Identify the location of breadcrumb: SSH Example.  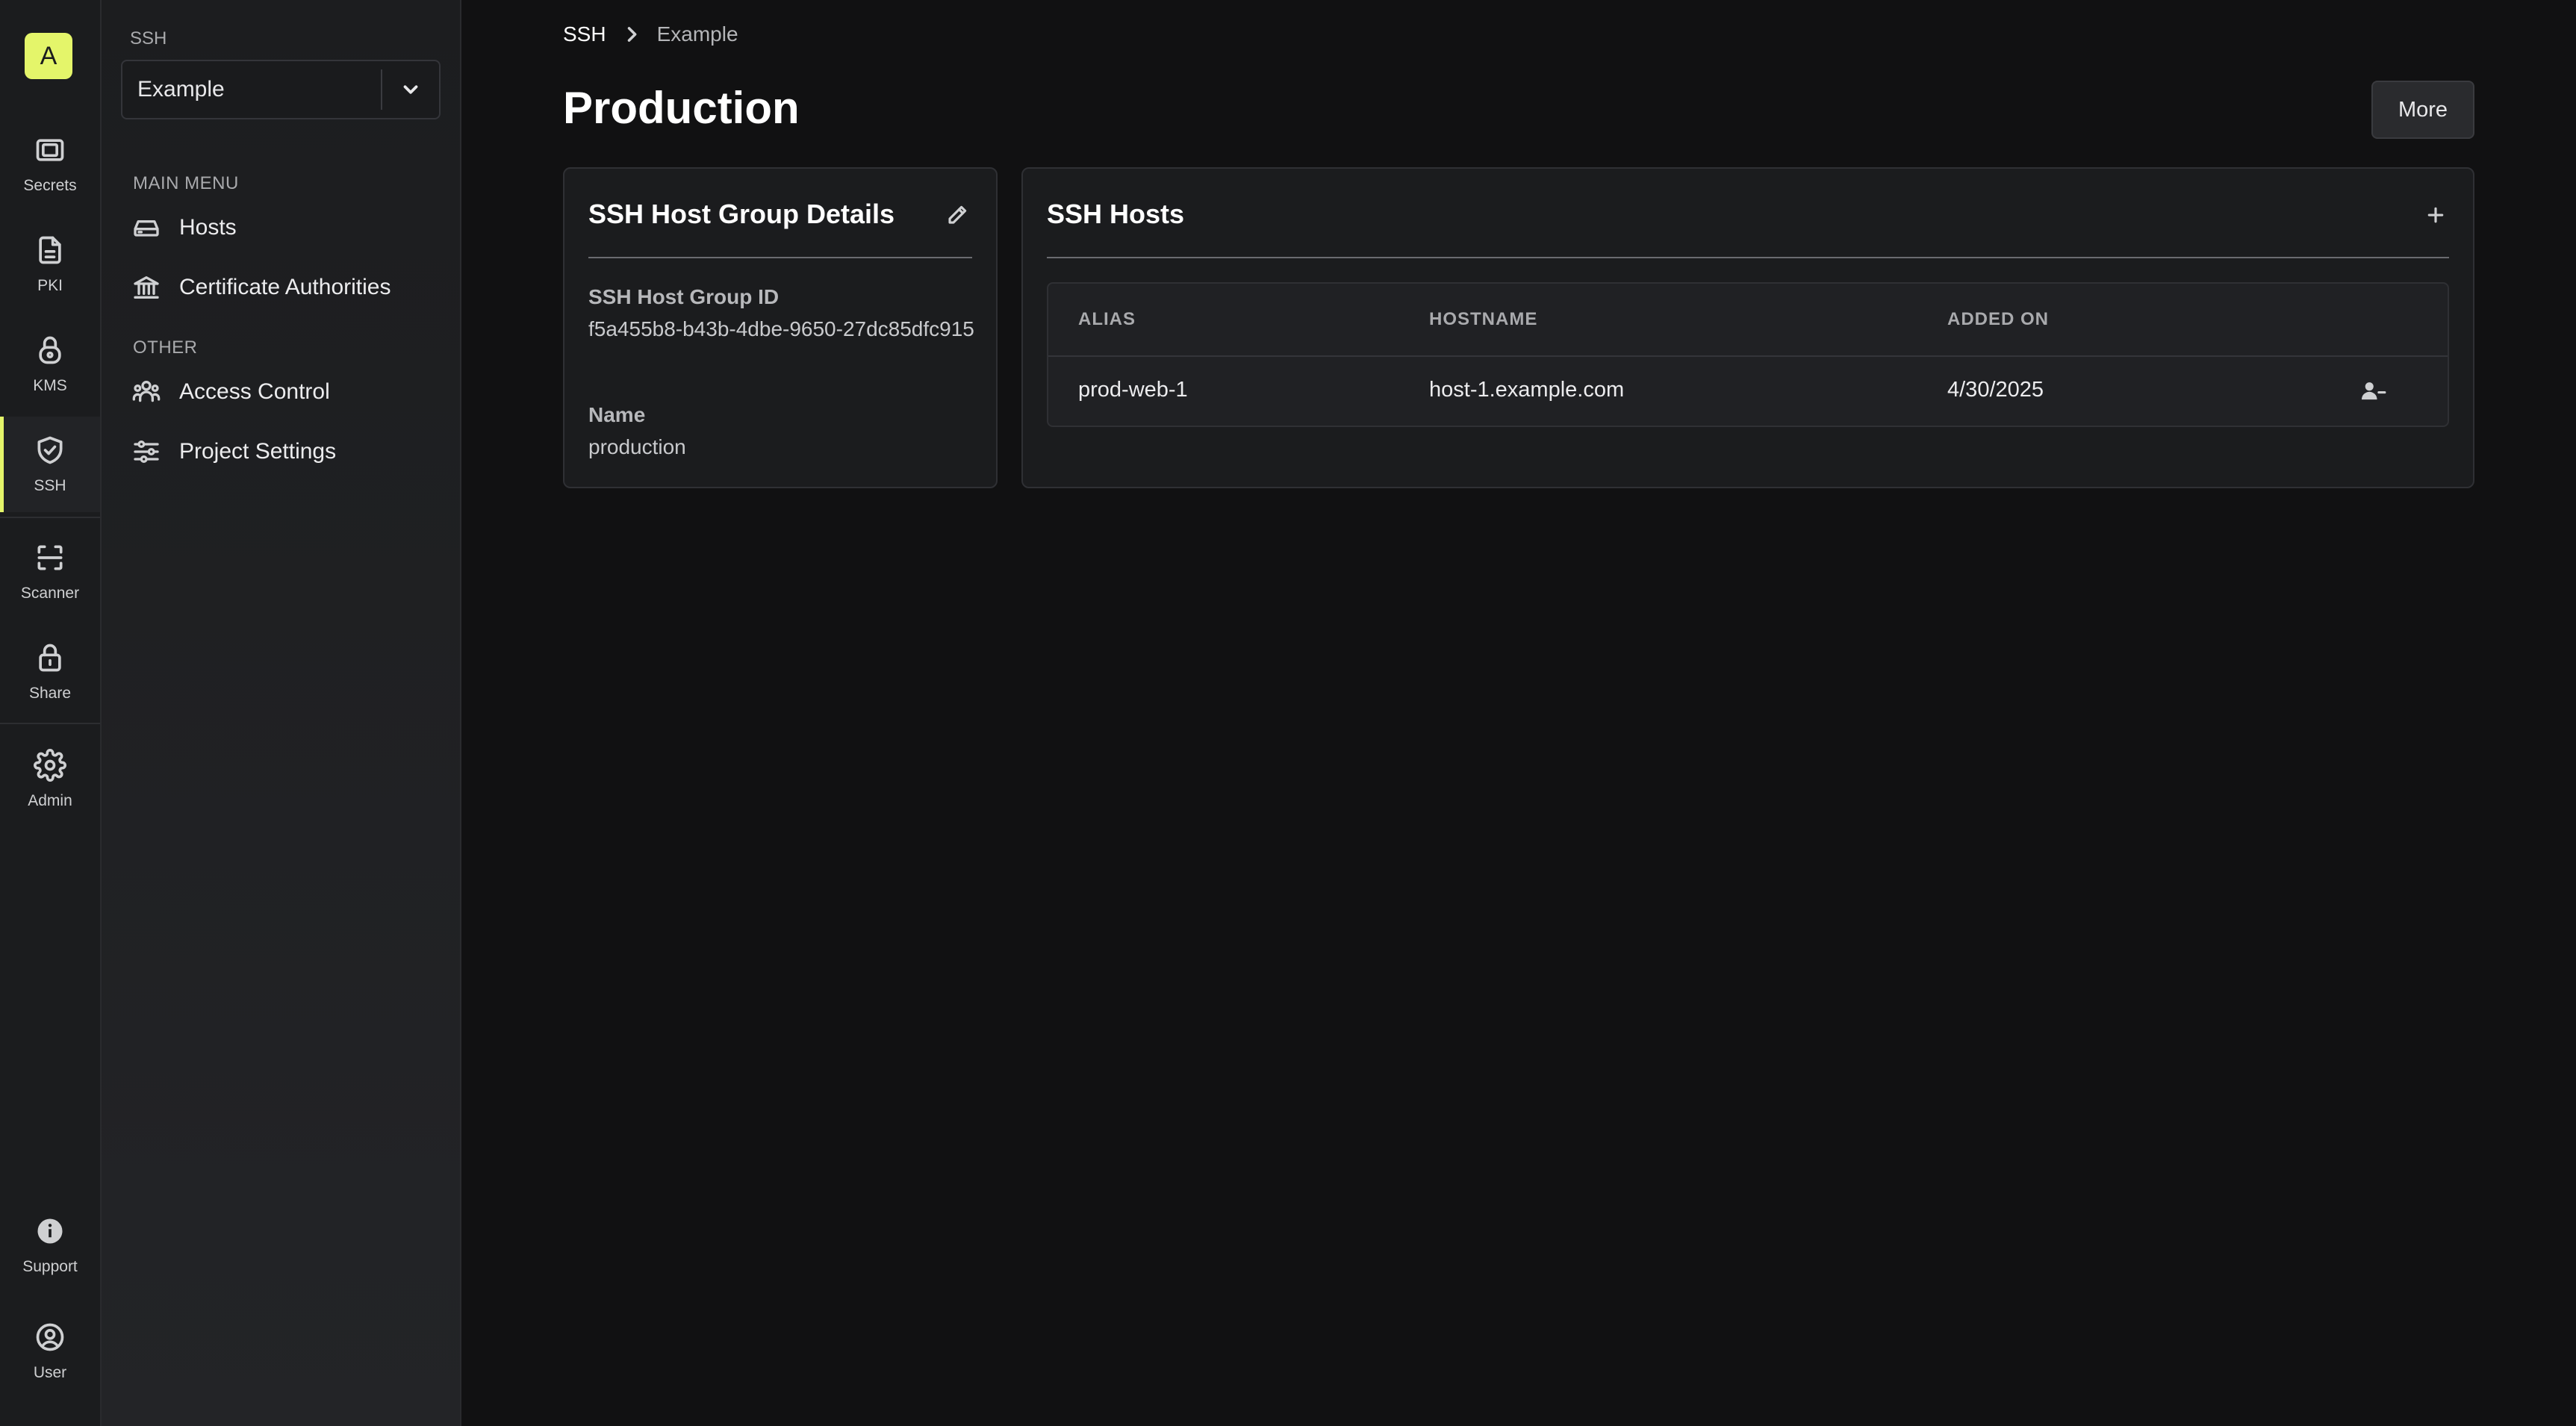
(650, 34).